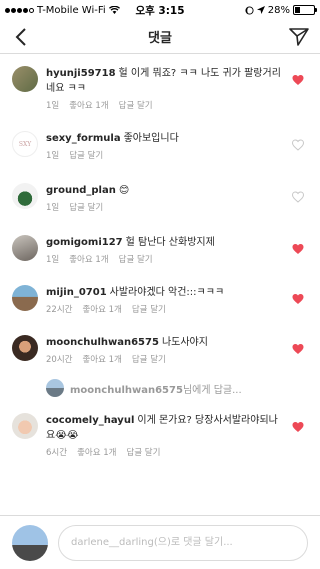  I want to click on comment-composer, so click(160, 542).